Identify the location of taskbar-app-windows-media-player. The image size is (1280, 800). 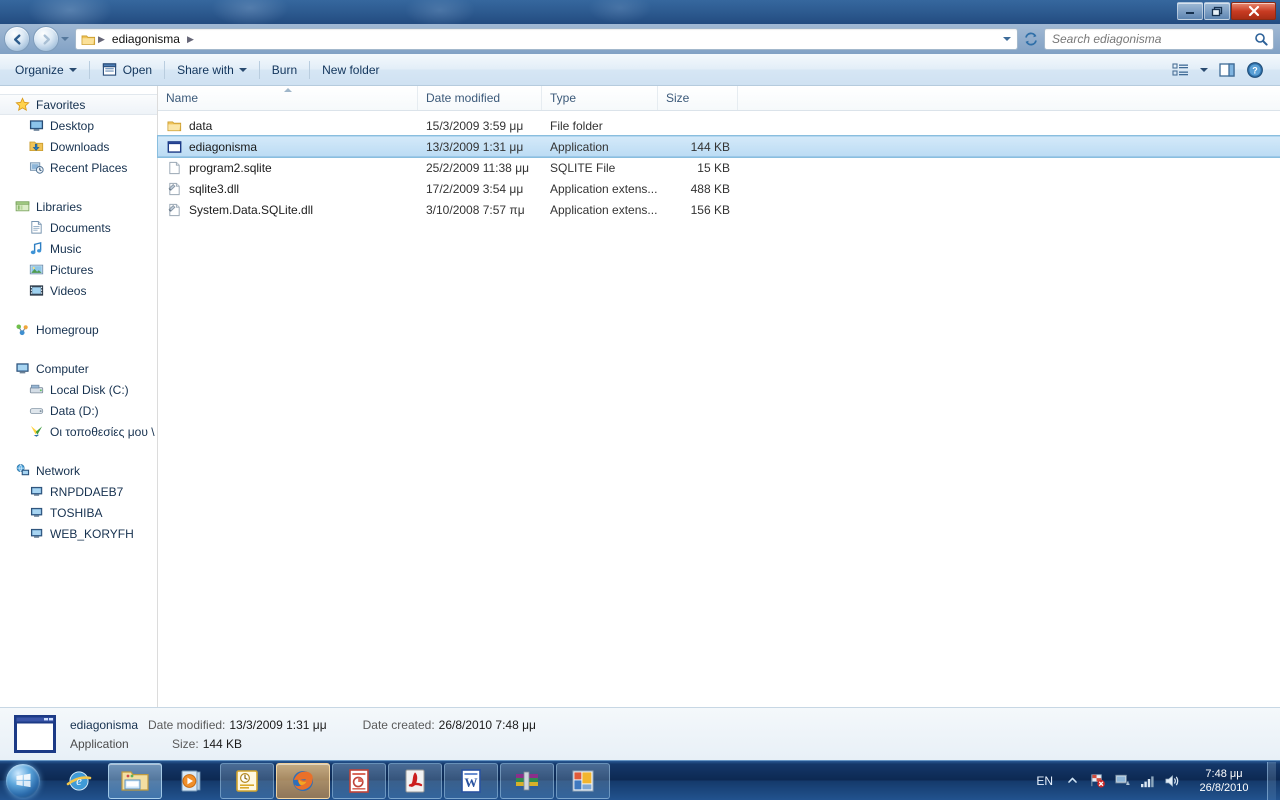
(191, 781).